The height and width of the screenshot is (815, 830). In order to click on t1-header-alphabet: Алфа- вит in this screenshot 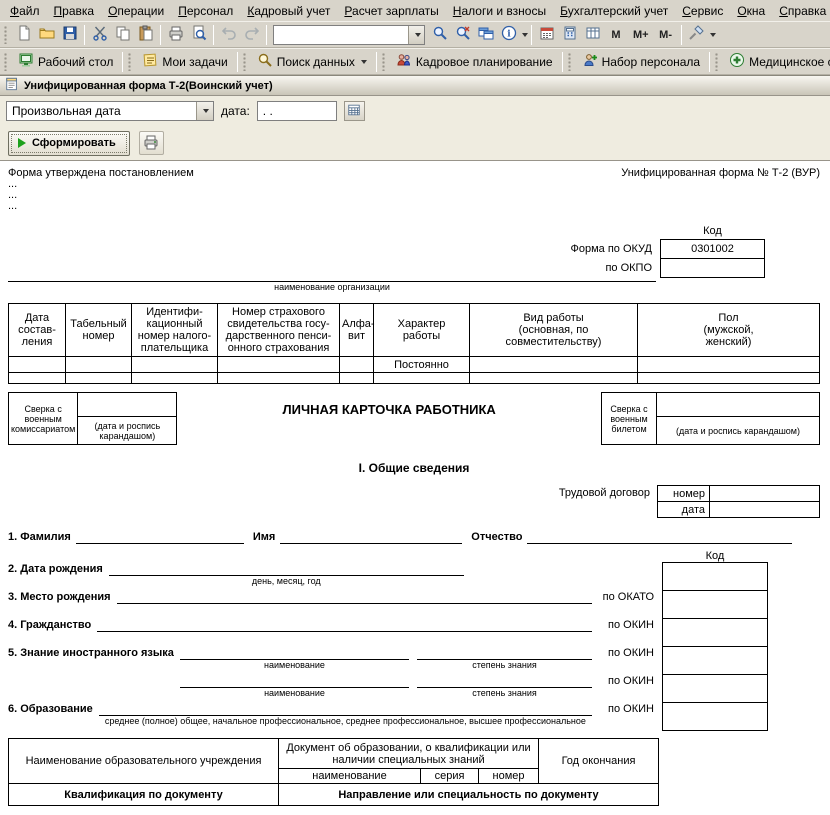, I will do `click(357, 330)`.